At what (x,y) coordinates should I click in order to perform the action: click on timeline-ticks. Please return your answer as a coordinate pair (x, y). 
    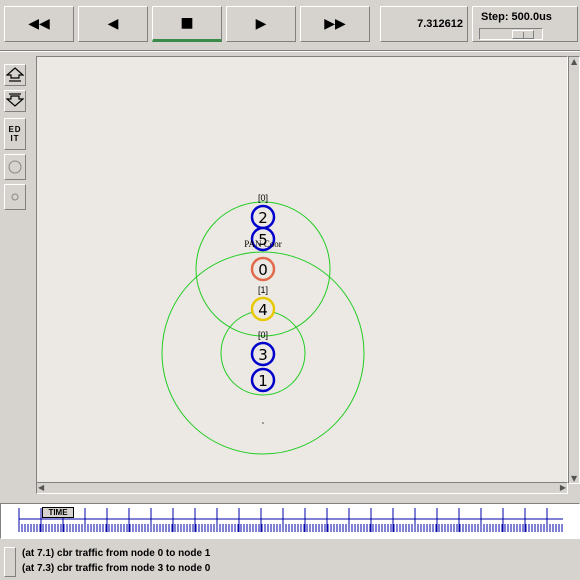
    Looking at the image, I should click on (290, 520).